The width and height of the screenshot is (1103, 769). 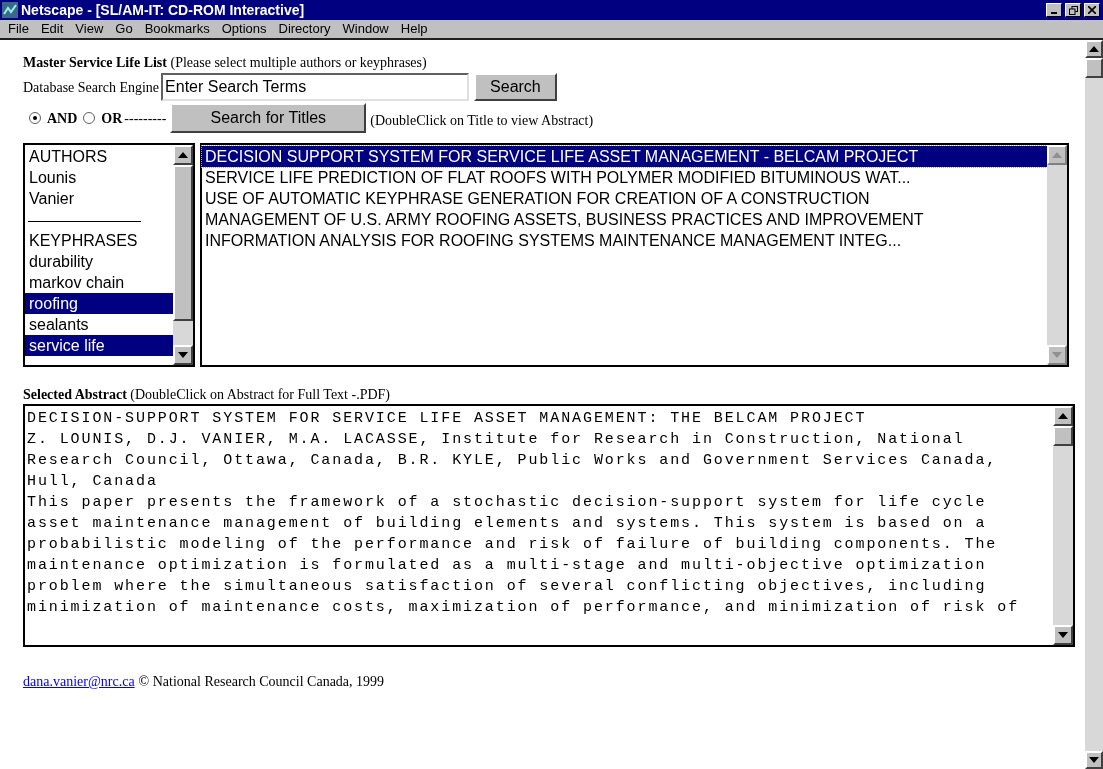 I want to click on restore-icon, so click(x=1073, y=10).